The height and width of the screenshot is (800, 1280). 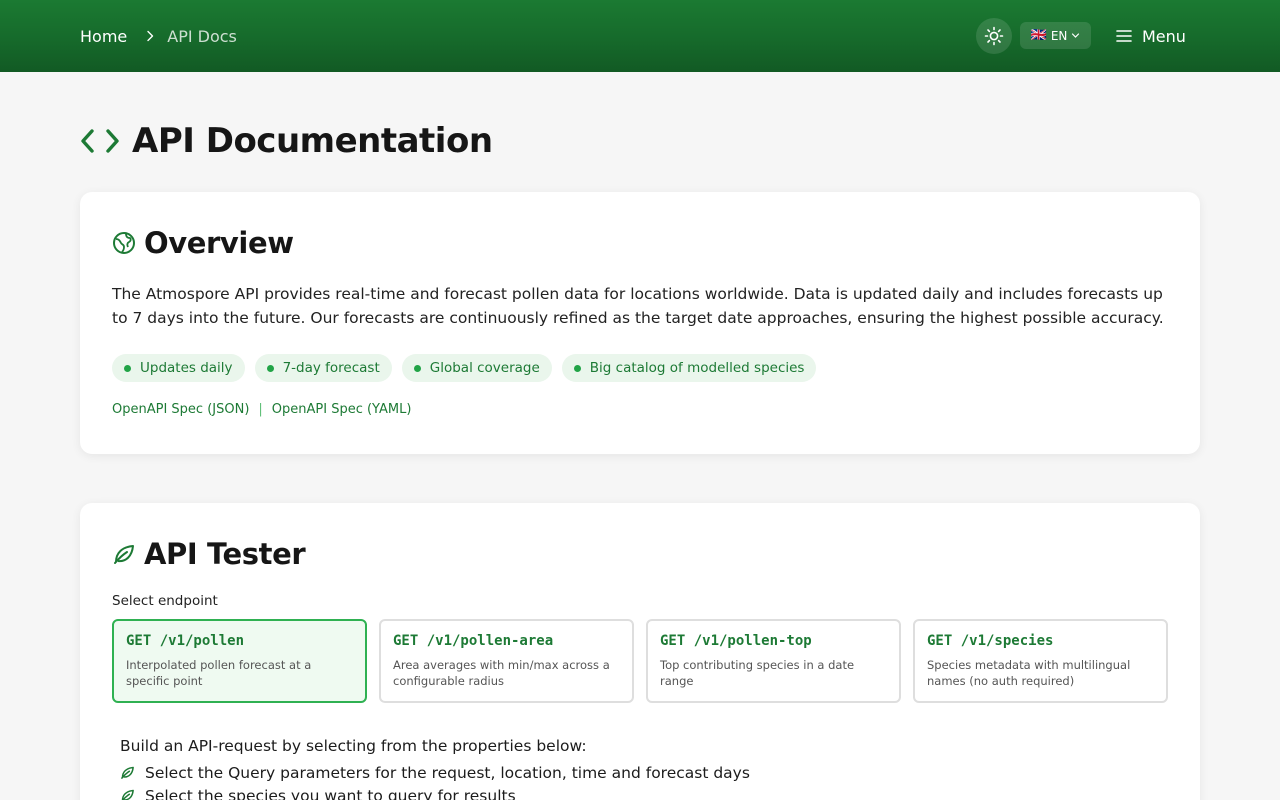 What do you see at coordinates (697, 368) in the screenshot?
I see `tag-label: Big catalog of modelled species` at bounding box center [697, 368].